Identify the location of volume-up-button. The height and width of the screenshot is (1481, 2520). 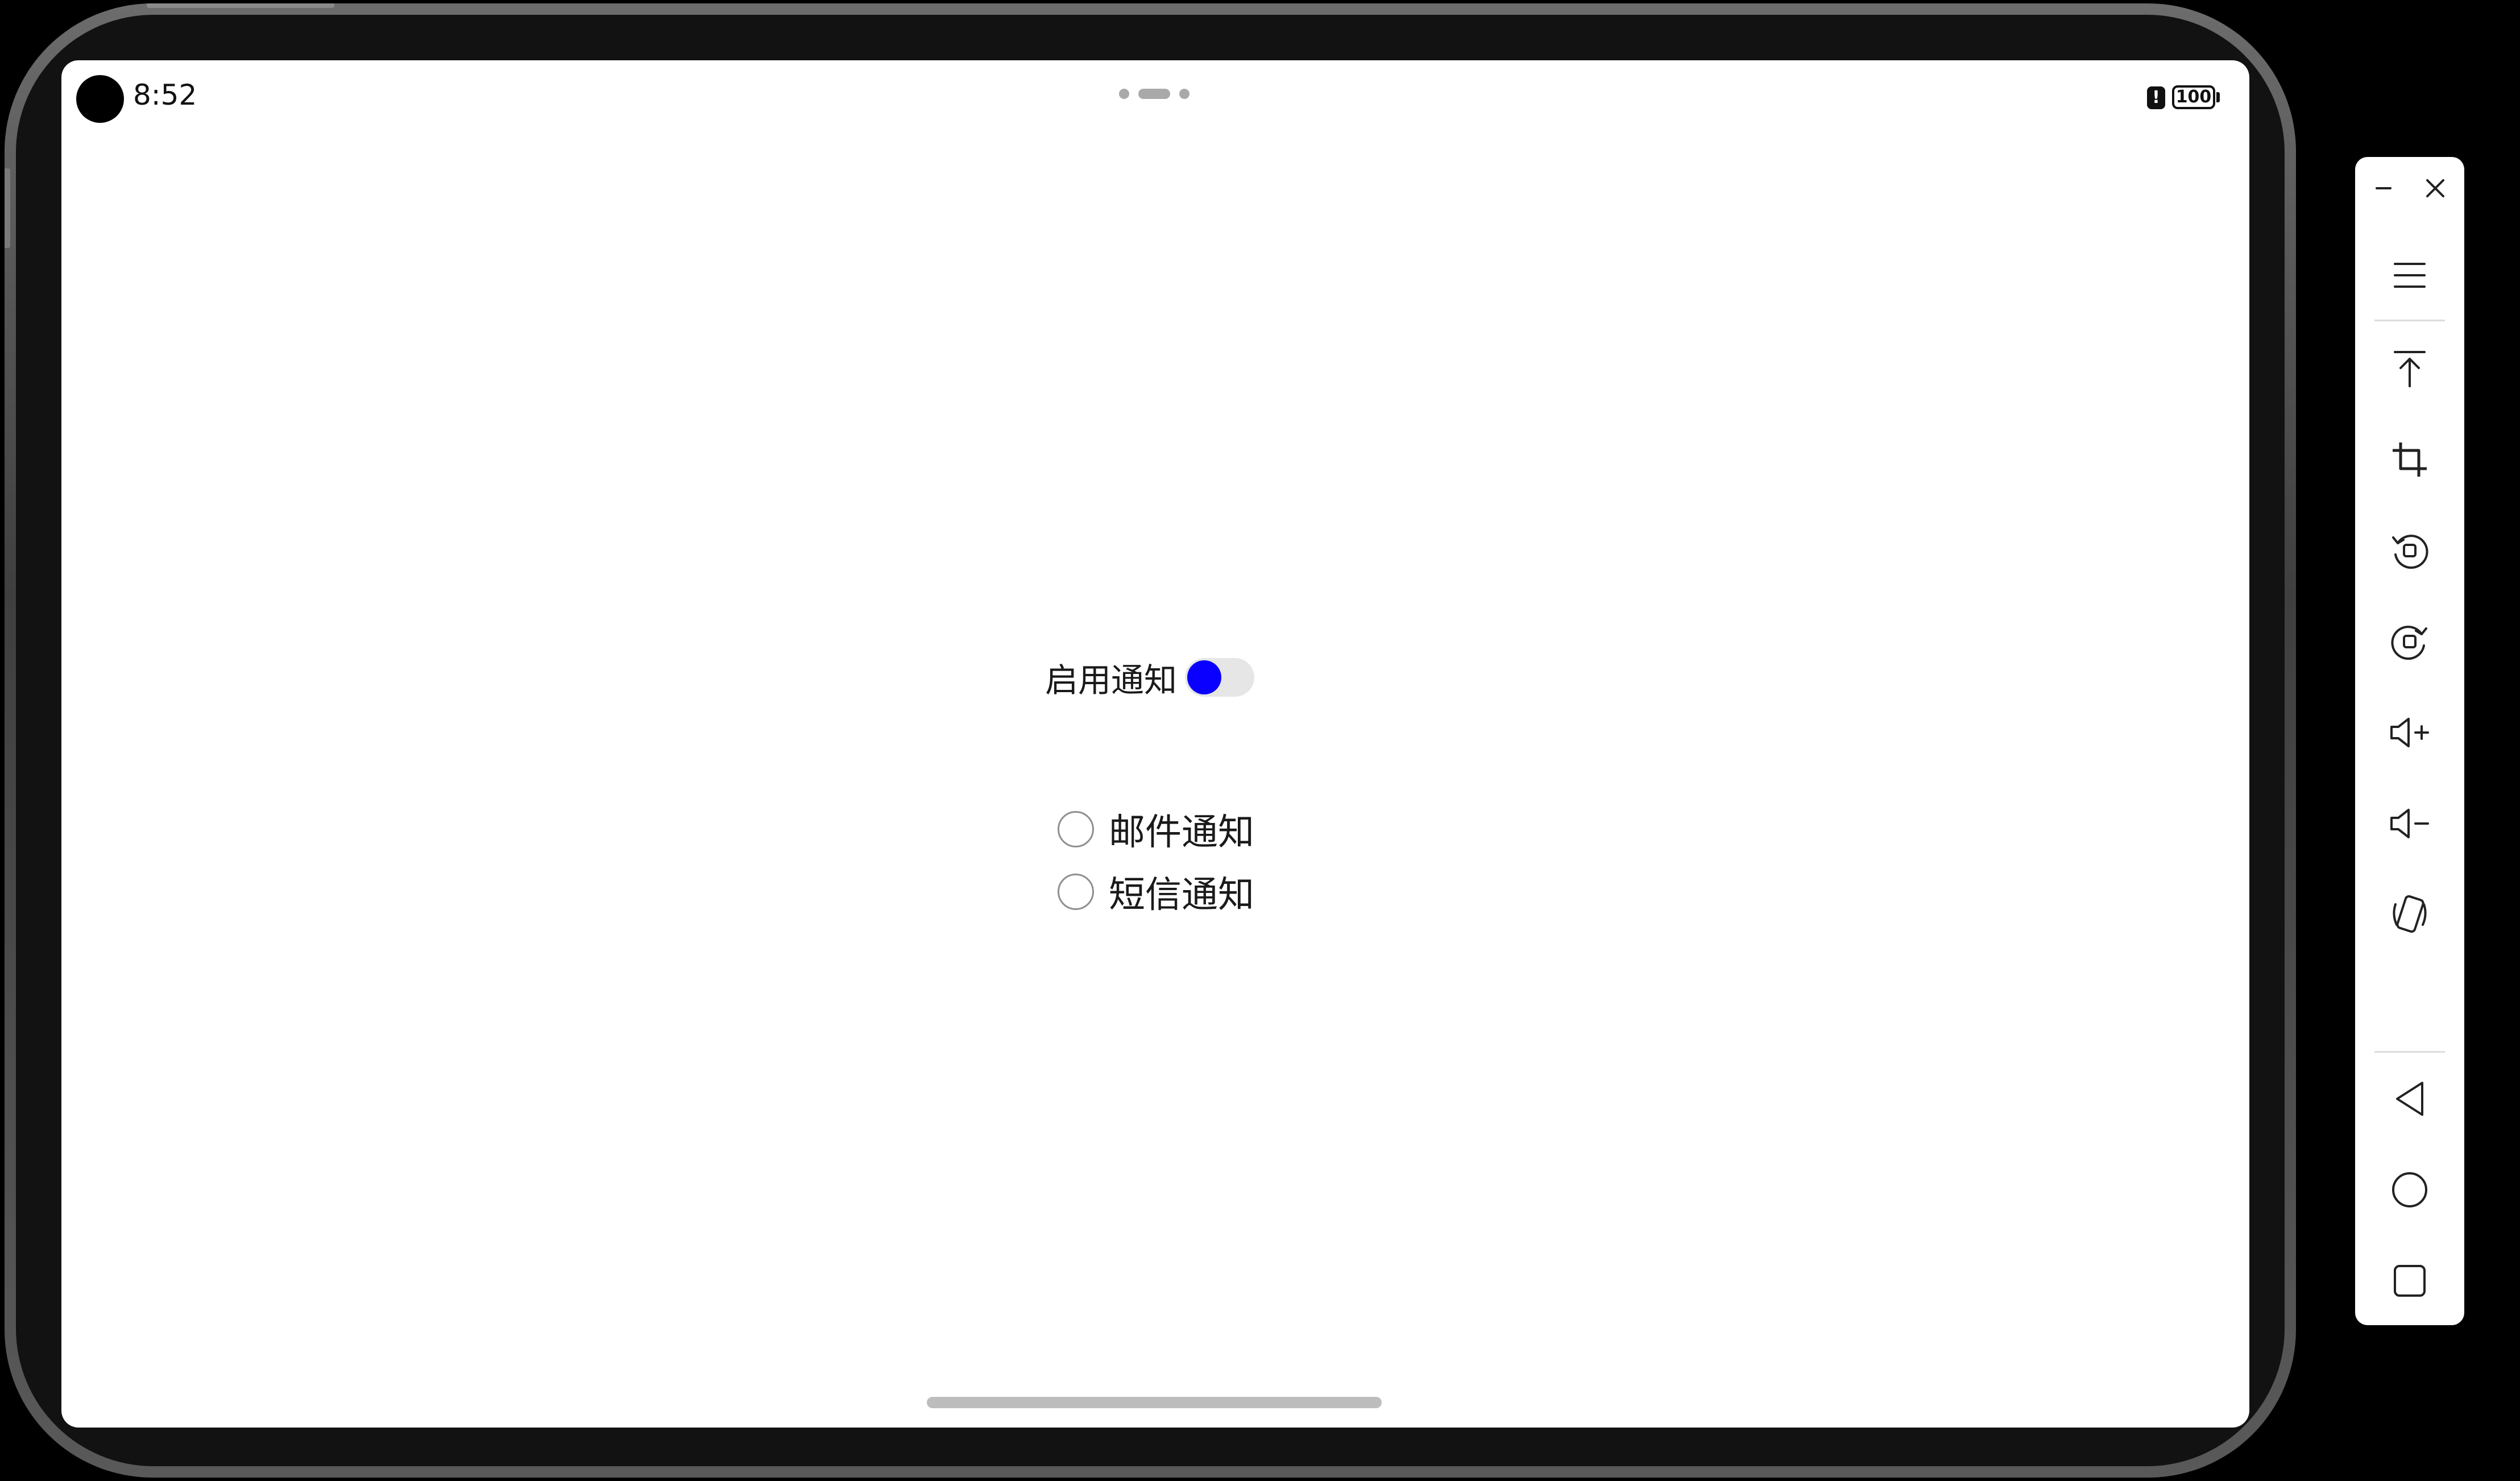
(2409, 732).